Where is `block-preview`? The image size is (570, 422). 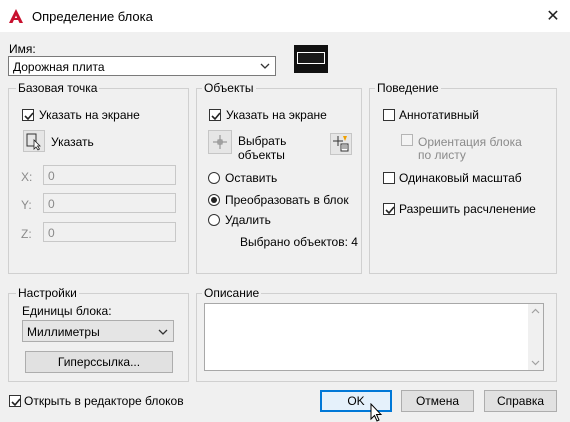 block-preview is located at coordinates (311, 59).